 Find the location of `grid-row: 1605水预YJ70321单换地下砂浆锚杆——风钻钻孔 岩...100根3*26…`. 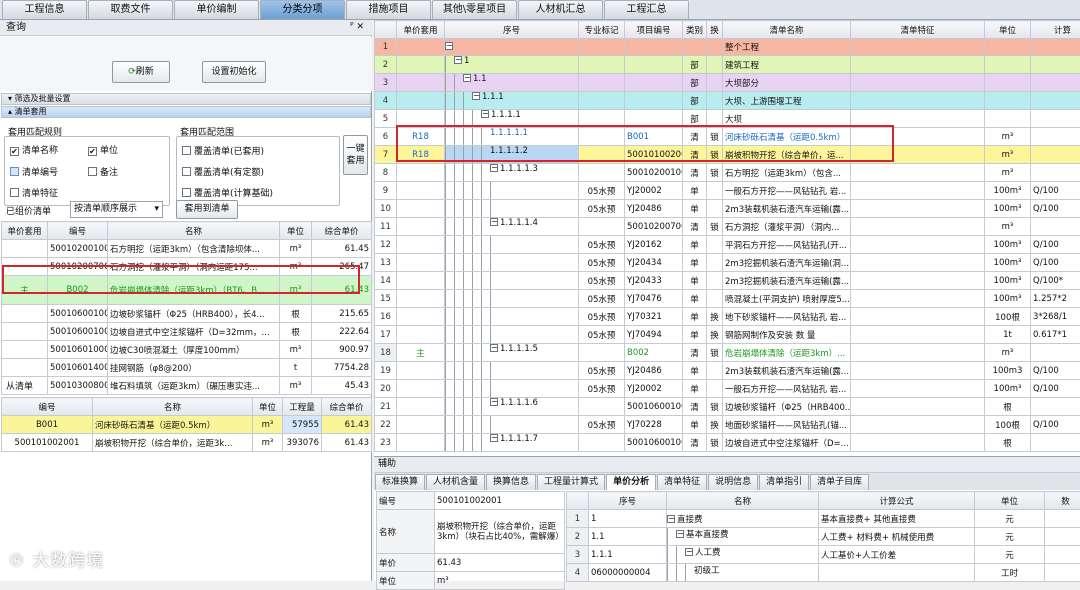

grid-row: 1605水预YJ70321单换地下砂浆锚杆——风钻钻孔 岩...100根3*26… is located at coordinates (727, 317).